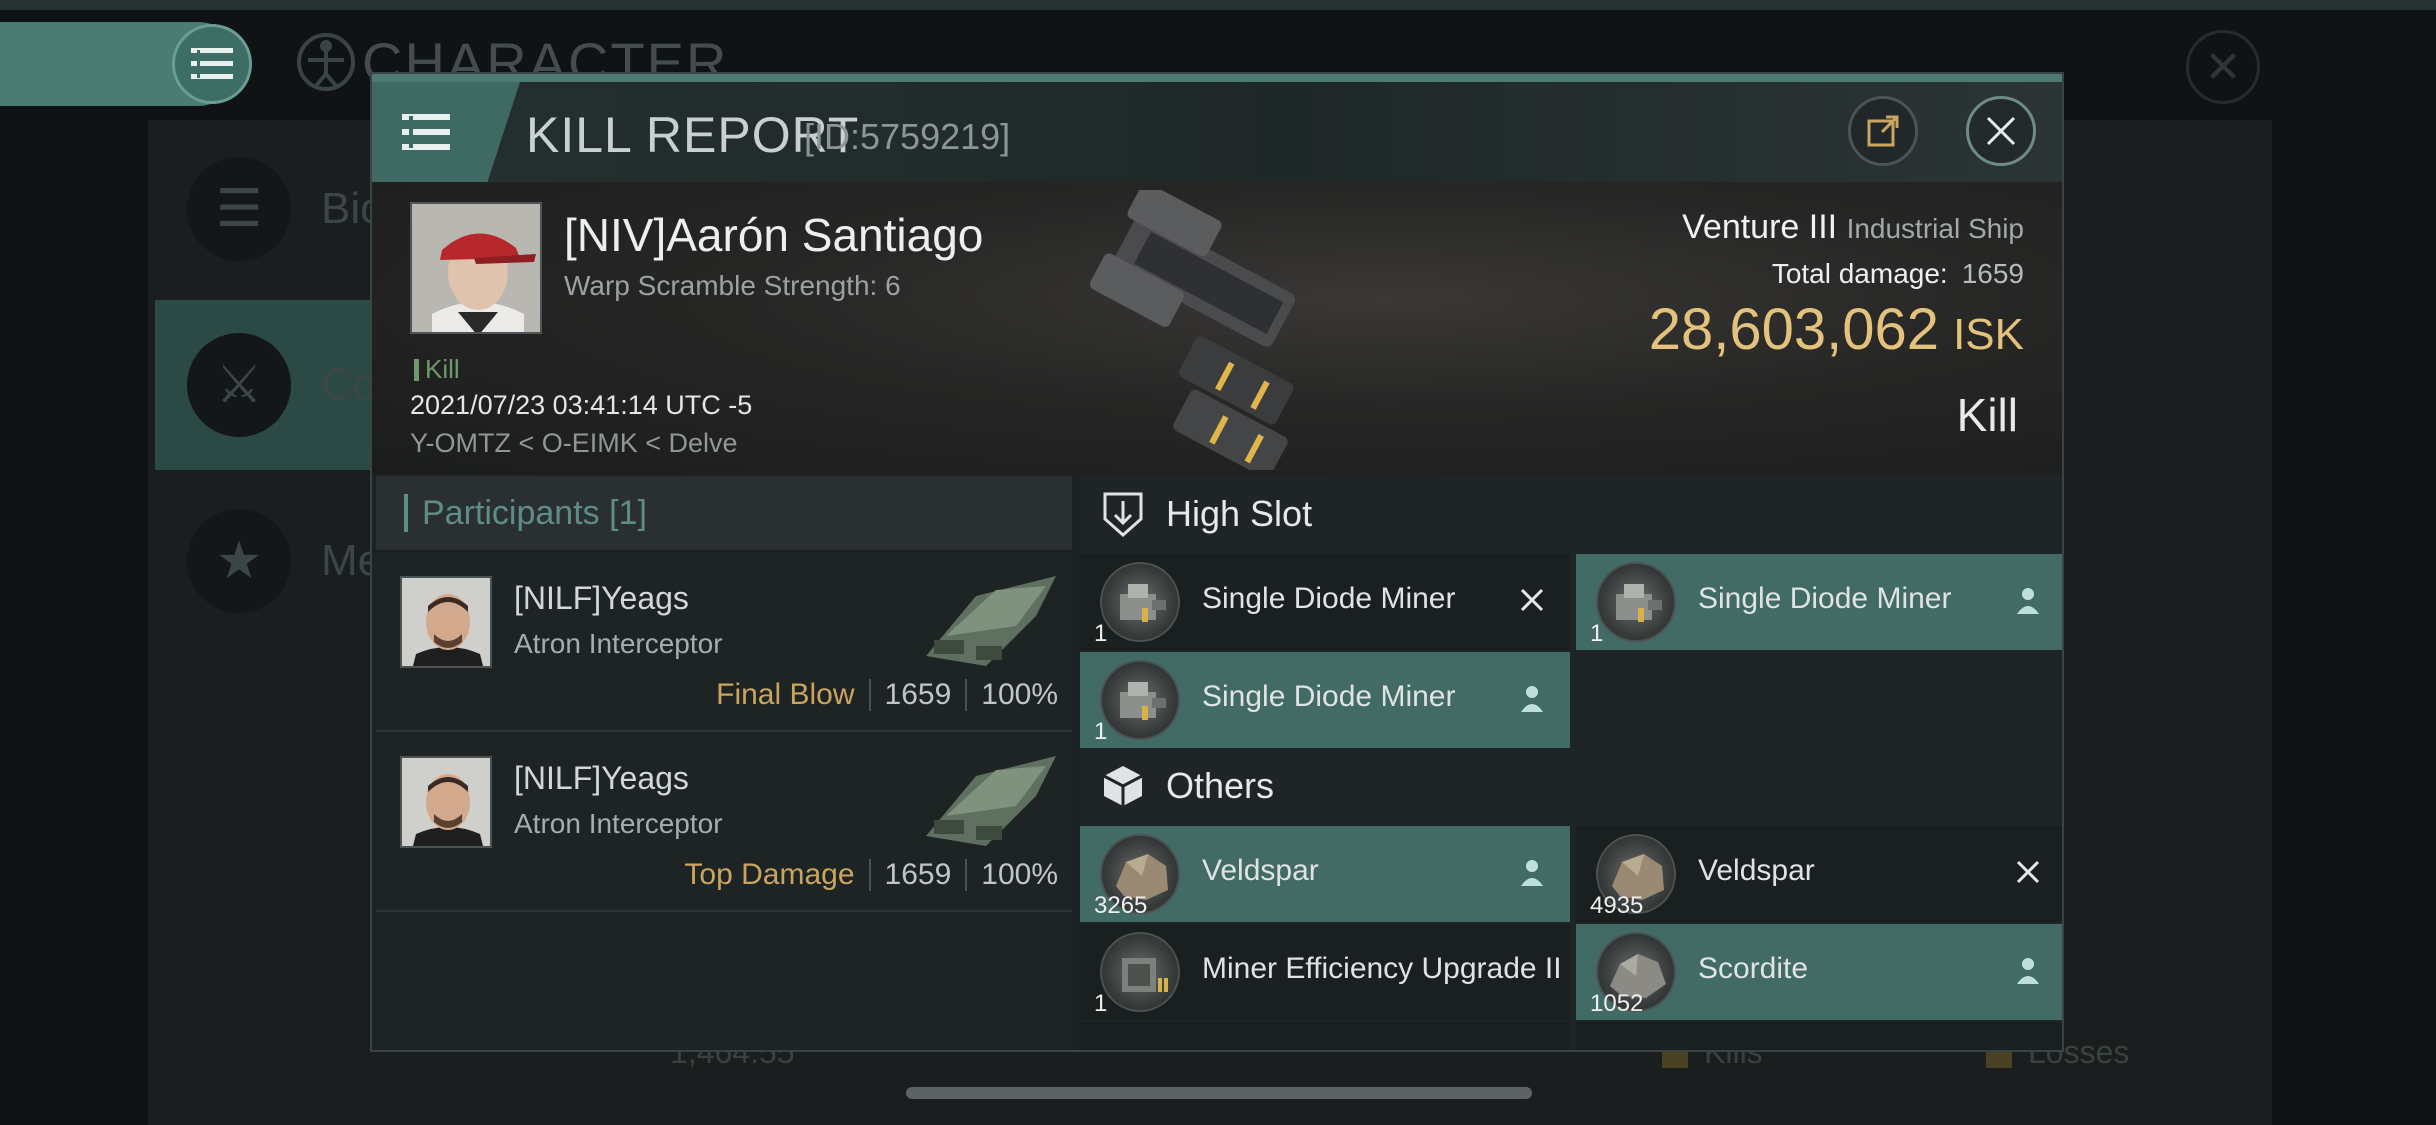  Describe the element at coordinates (1121, 905) in the screenshot. I see `item-quantity: 3265` at that location.